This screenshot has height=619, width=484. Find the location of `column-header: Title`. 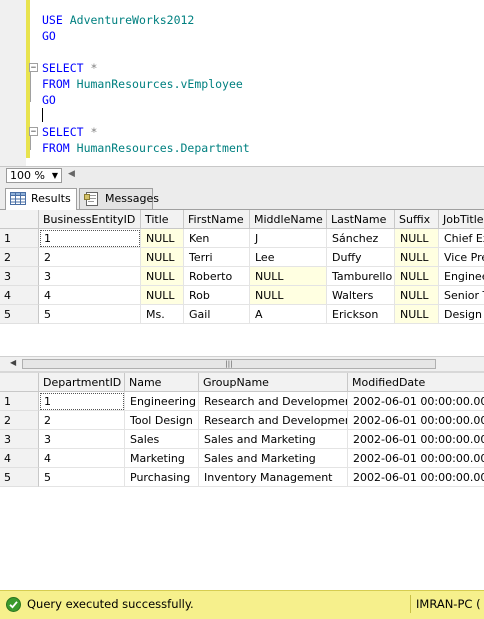

column-header: Title is located at coordinates (162, 219).